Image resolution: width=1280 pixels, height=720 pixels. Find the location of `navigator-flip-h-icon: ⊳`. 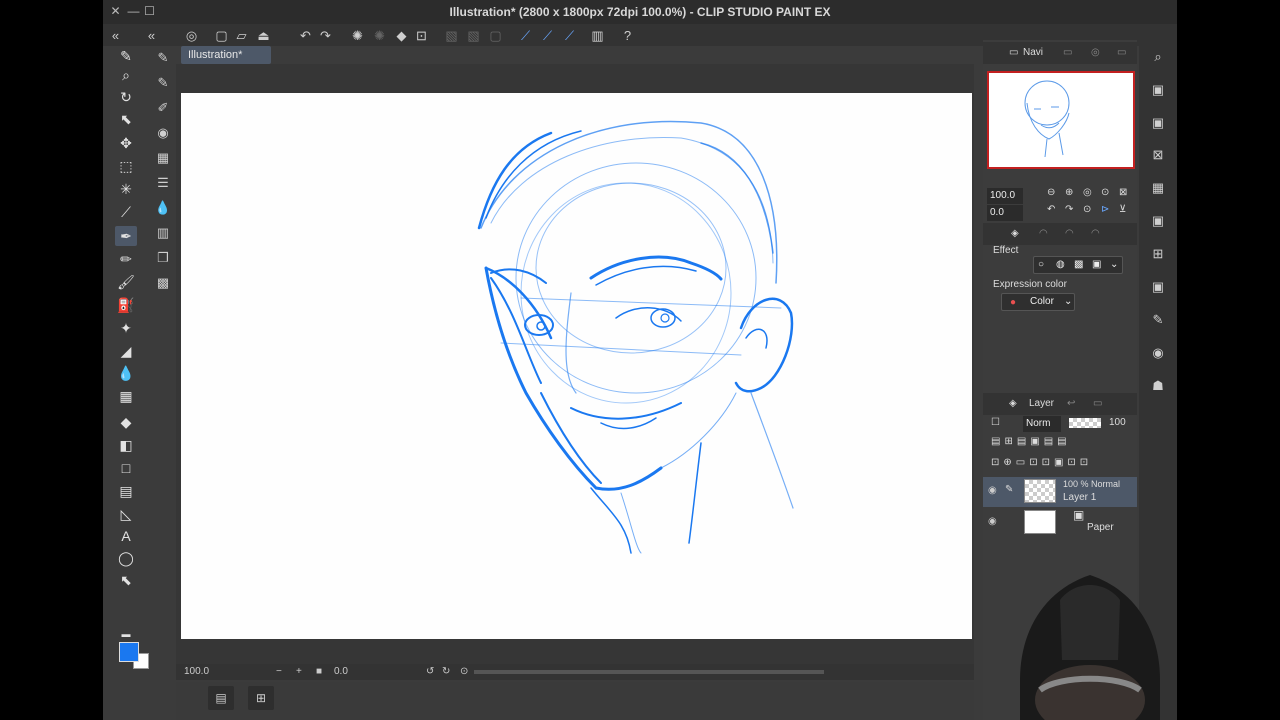

navigator-flip-h-icon: ⊳ is located at coordinates (1105, 209).